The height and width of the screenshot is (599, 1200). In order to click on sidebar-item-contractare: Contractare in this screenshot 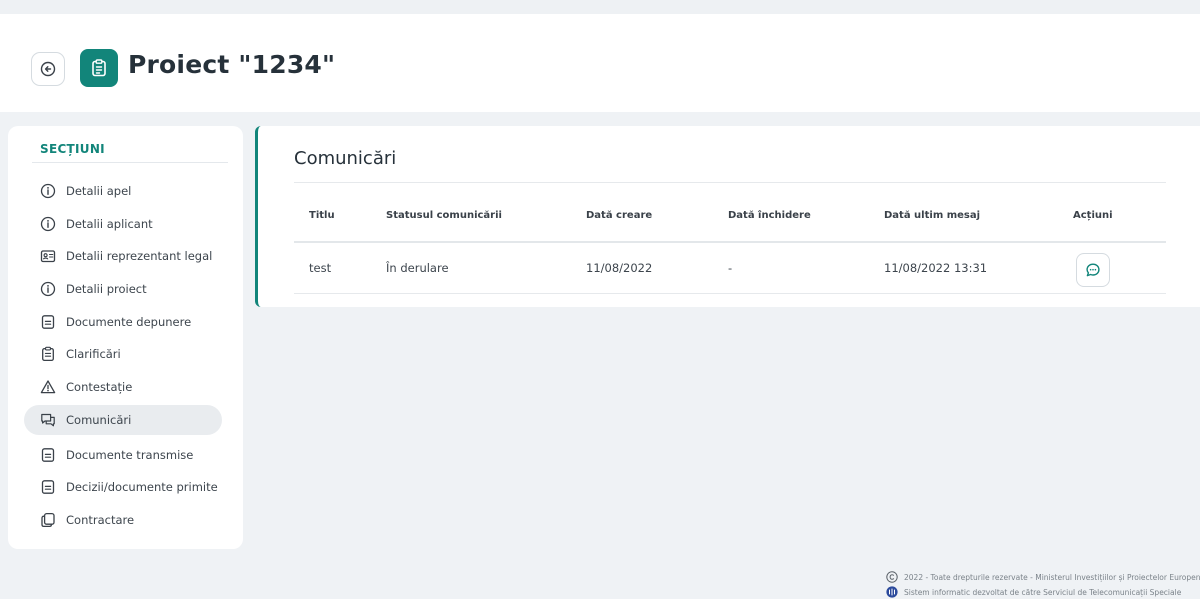, I will do `click(123, 520)`.